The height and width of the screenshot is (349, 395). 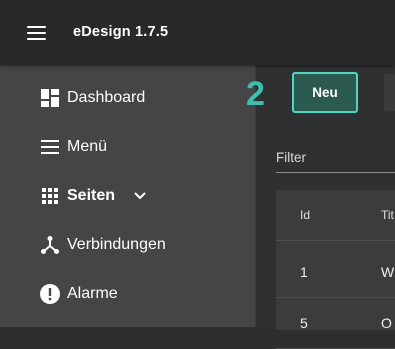 I want to click on cell-title: O, so click(x=386, y=323).